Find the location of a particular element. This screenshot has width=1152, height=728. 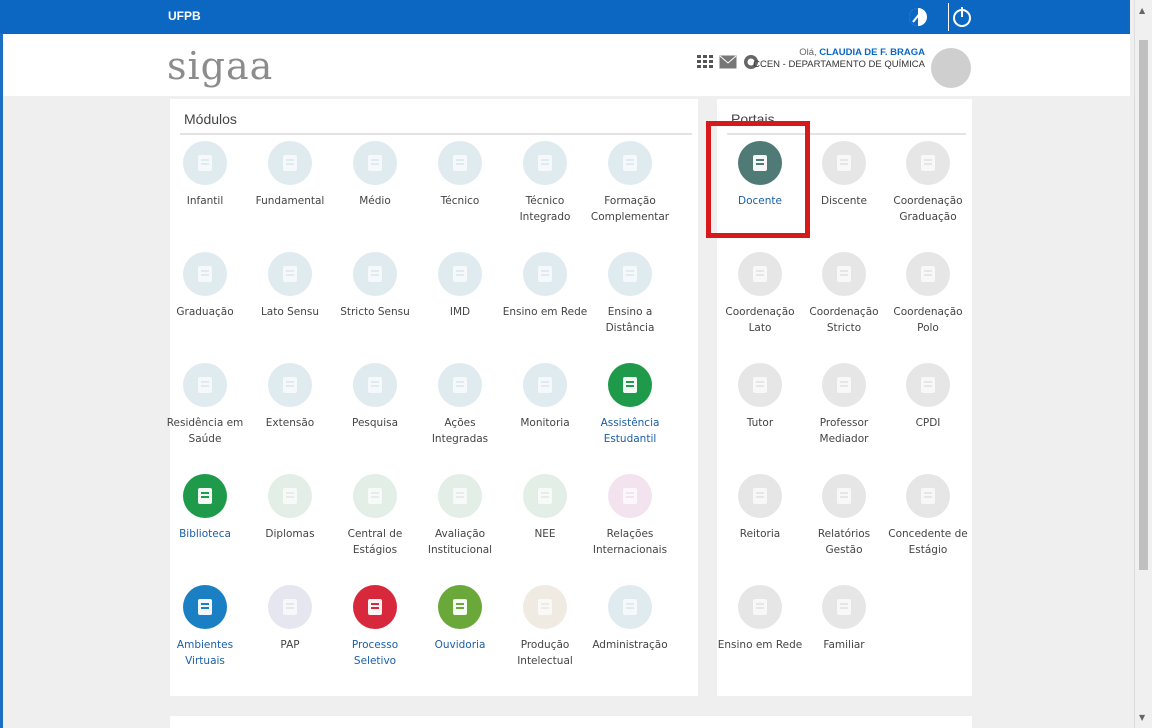

module-tile: CPDI is located at coordinates (928, 397).